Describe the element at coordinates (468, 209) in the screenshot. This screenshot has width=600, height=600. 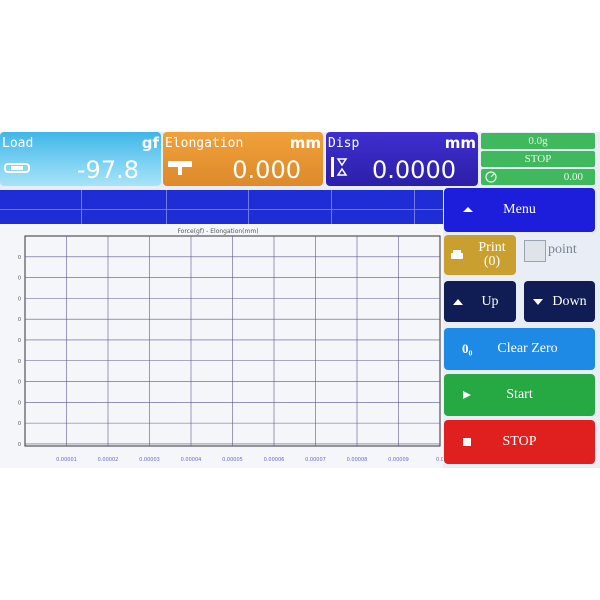
I see `home-icon` at that location.